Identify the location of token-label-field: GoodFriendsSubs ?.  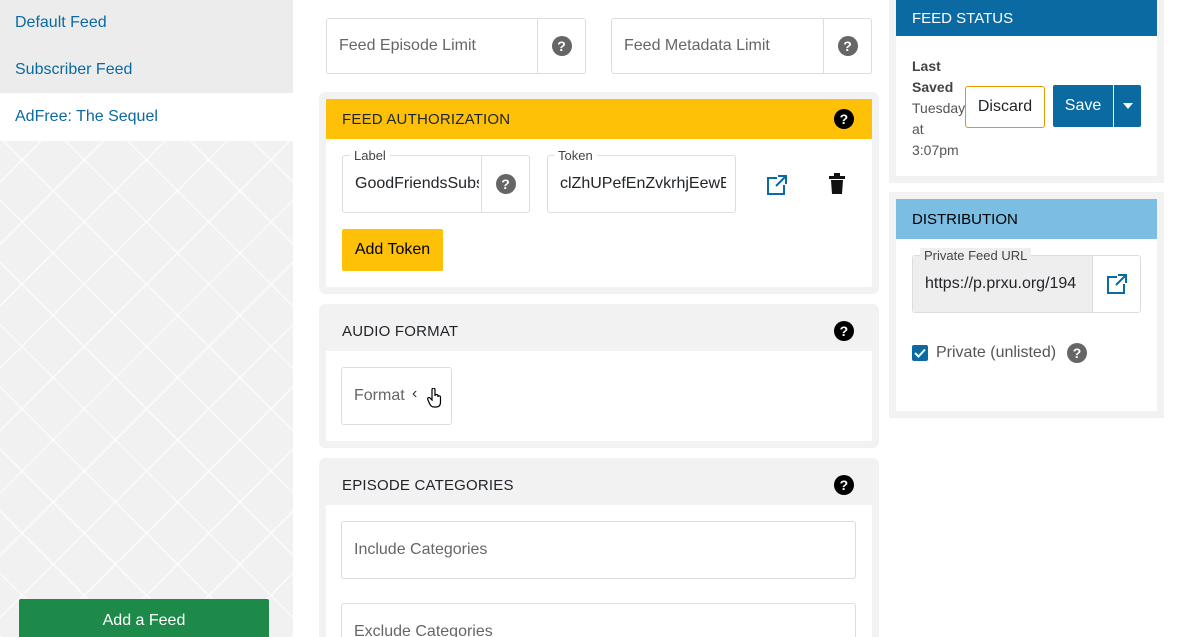
(436, 184).